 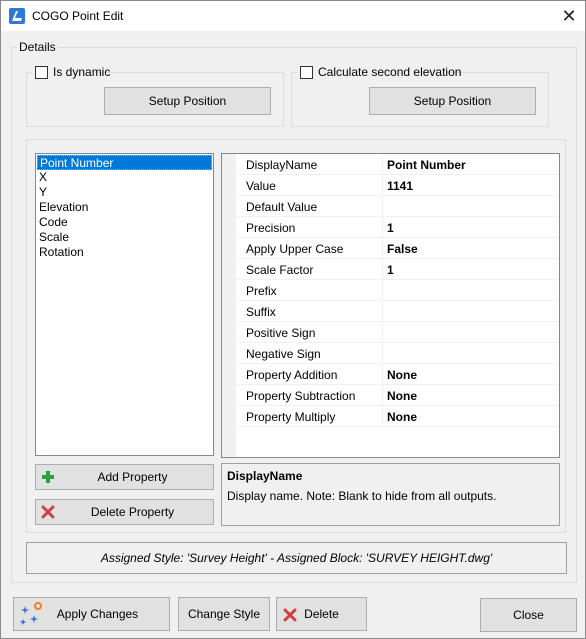 What do you see at coordinates (78, 16) in the screenshot?
I see `window-title: COGO Point Edit` at bounding box center [78, 16].